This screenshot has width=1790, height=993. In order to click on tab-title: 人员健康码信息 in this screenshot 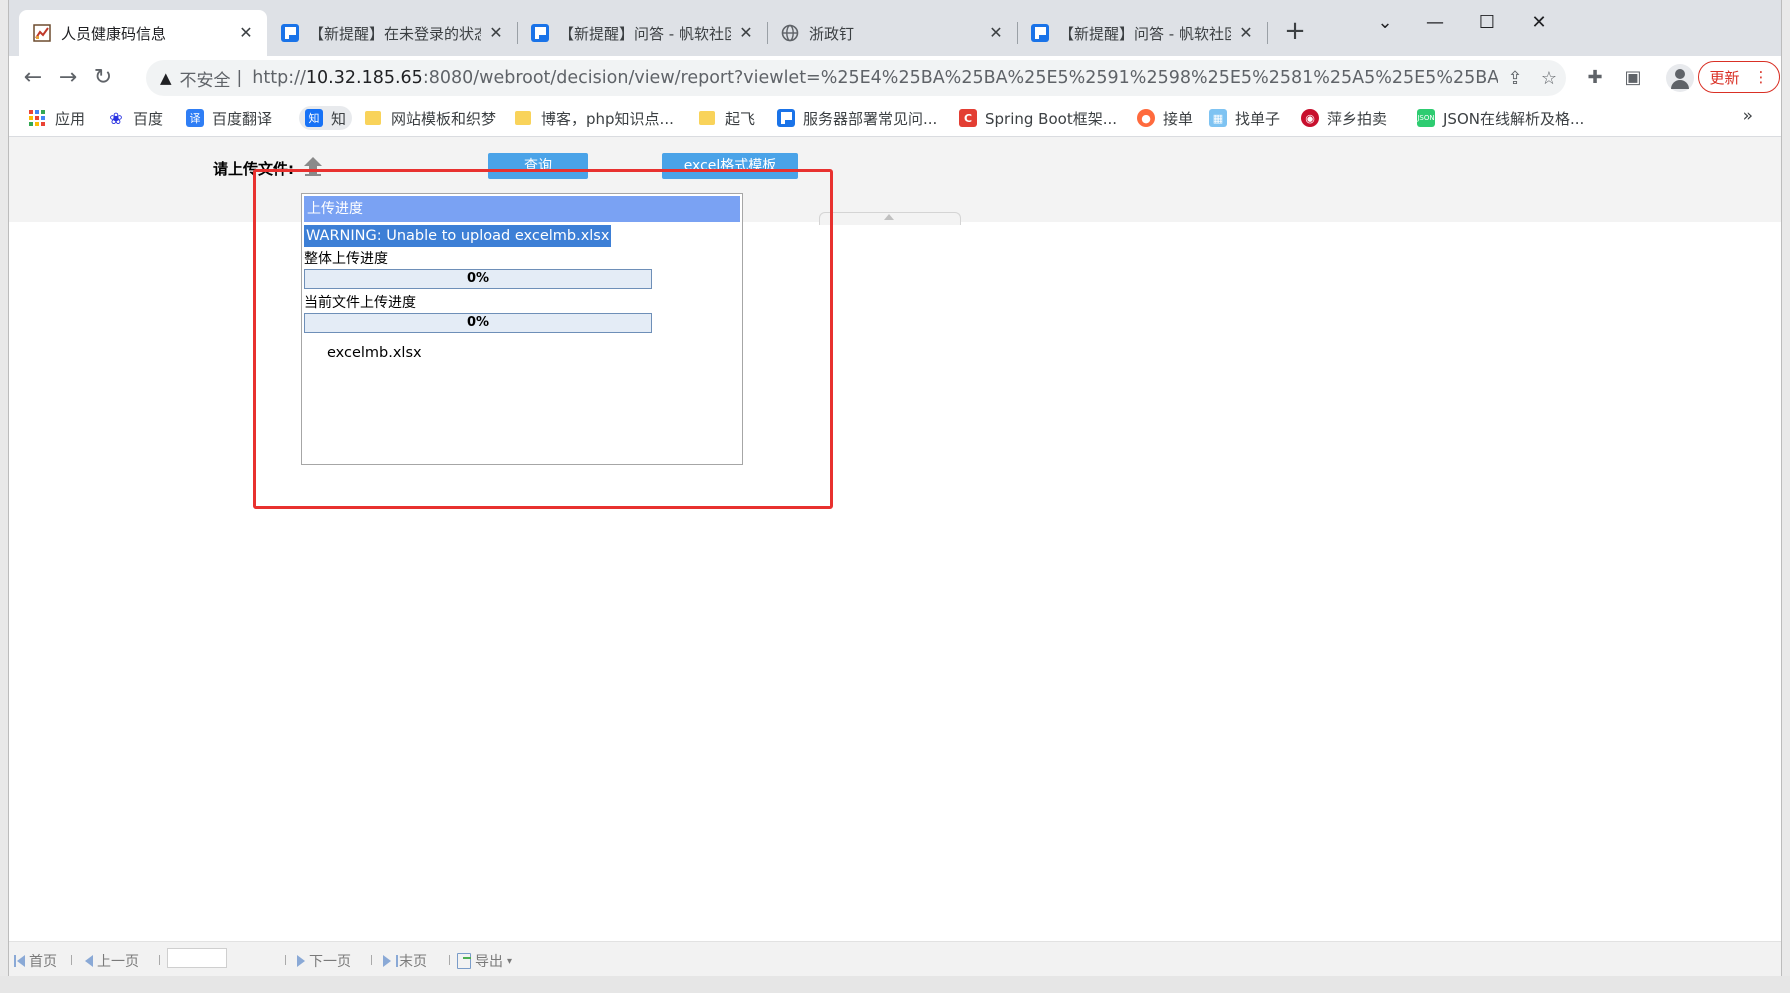, I will do `click(114, 33)`.